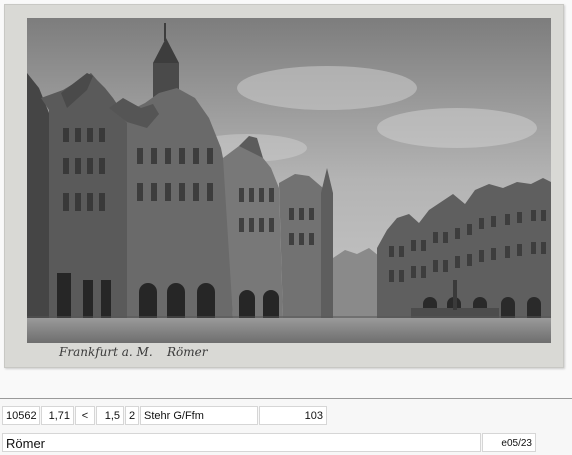  Describe the element at coordinates (85, 415) in the screenshot. I see `record-operator: <` at that location.